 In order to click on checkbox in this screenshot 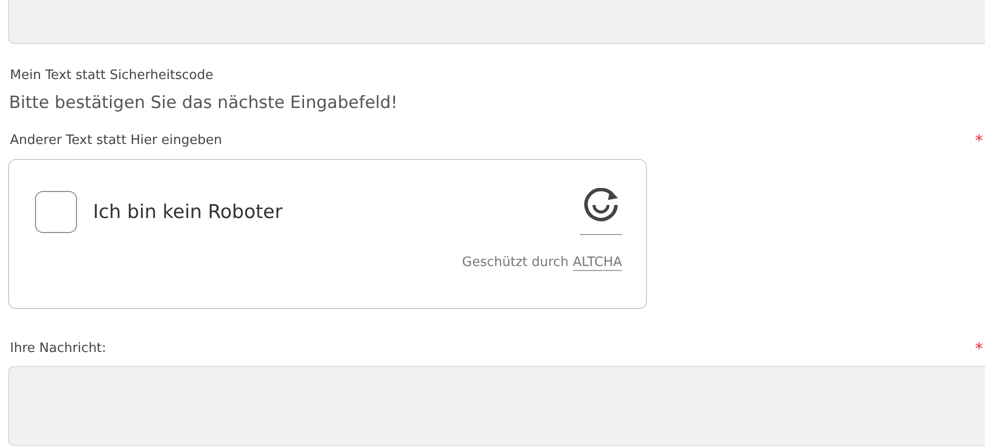, I will do `click(56, 211)`.